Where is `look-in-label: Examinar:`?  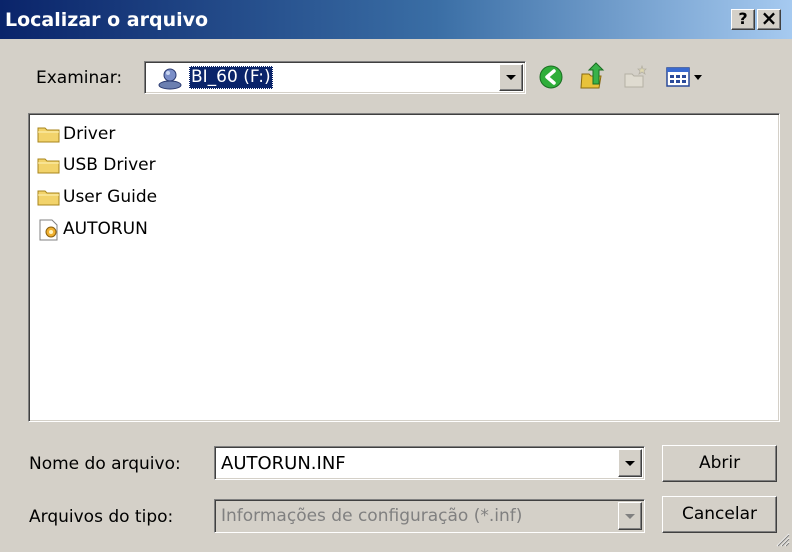 look-in-label: Examinar: is located at coordinates (79, 78).